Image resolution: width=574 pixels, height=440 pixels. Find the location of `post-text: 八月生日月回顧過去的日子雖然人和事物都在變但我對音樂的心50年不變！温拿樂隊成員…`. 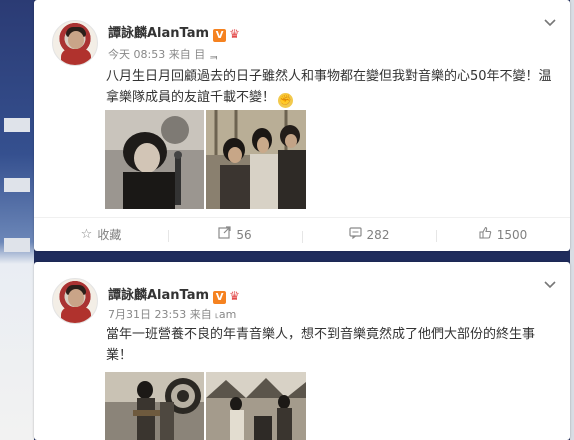

post-text: 八月生日月回顧過去的日子雖然人和事物都在變但我對音樂的心50年不變！温拿樂隊成員… is located at coordinates (332, 87).